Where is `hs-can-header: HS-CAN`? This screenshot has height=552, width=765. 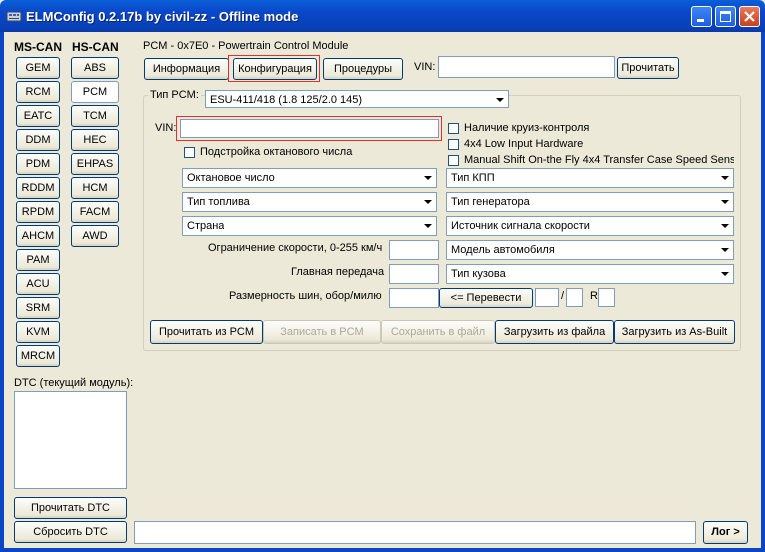 hs-can-header: HS-CAN is located at coordinates (95, 47).